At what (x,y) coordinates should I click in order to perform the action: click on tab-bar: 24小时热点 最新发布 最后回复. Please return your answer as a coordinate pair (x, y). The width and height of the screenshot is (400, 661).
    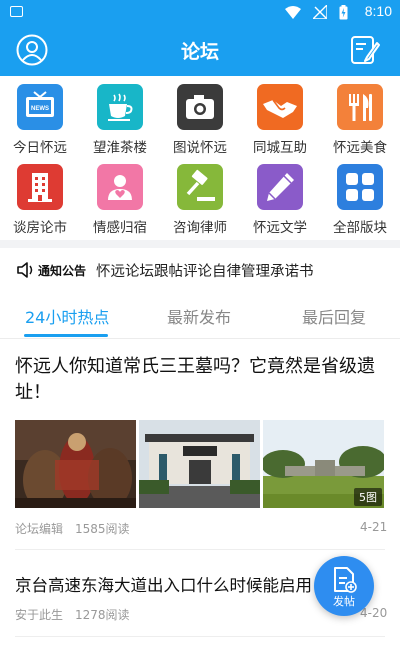
    Looking at the image, I should click on (200, 315).